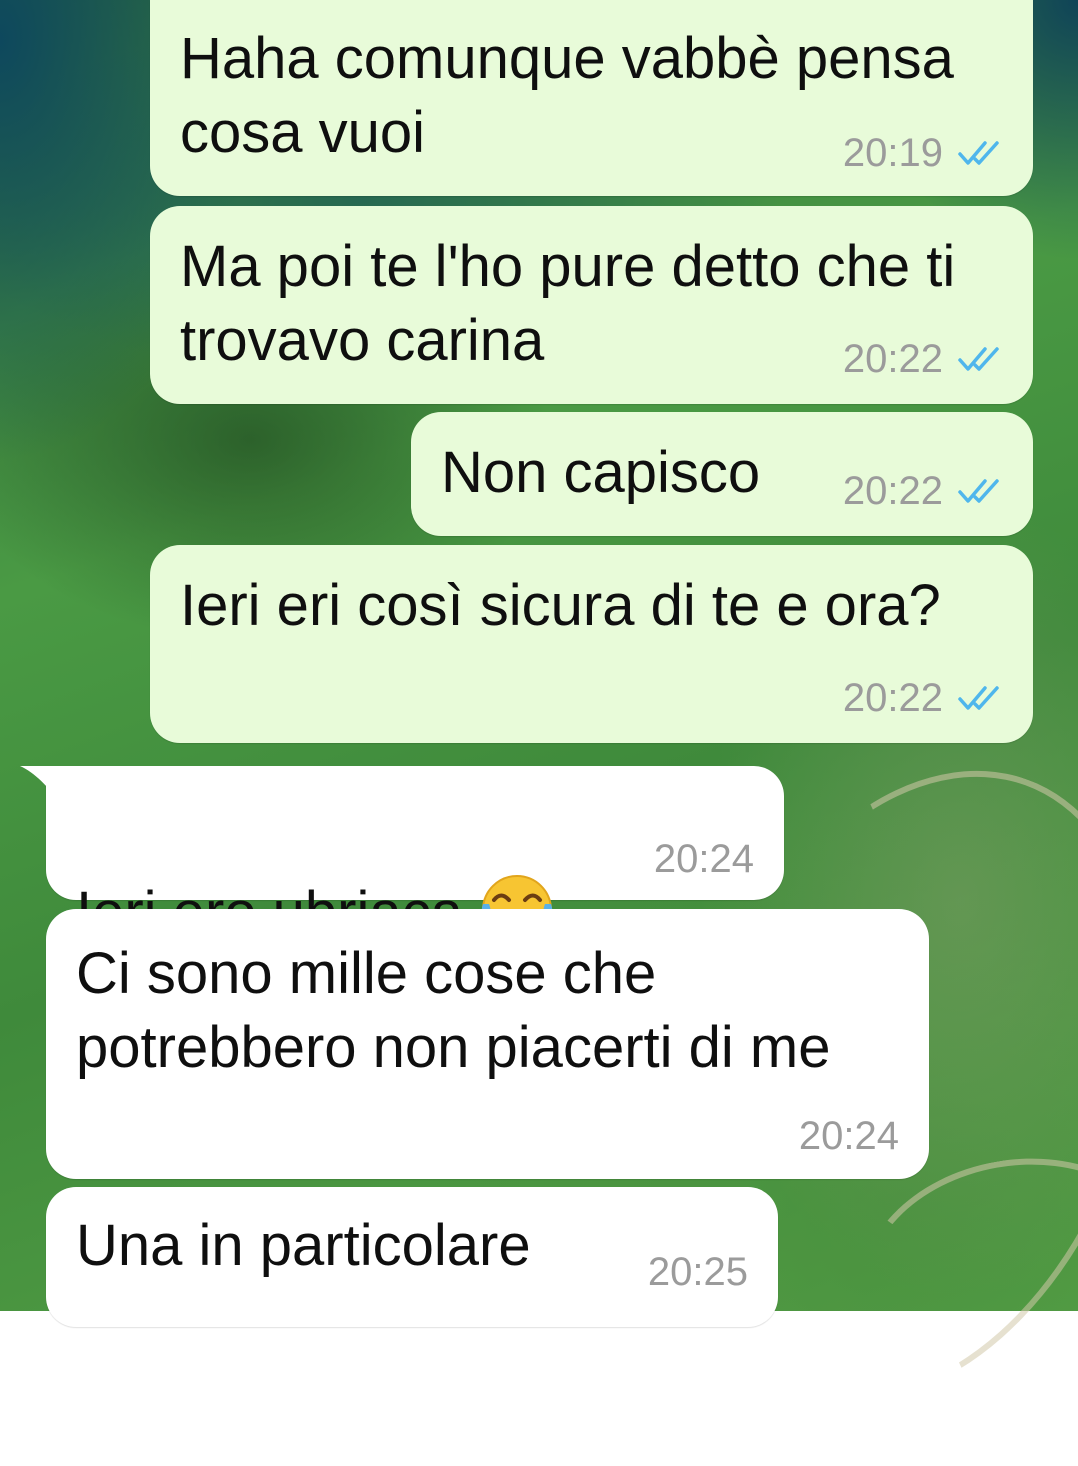  What do you see at coordinates (892, 153) in the screenshot?
I see `message-time: 20:19` at bounding box center [892, 153].